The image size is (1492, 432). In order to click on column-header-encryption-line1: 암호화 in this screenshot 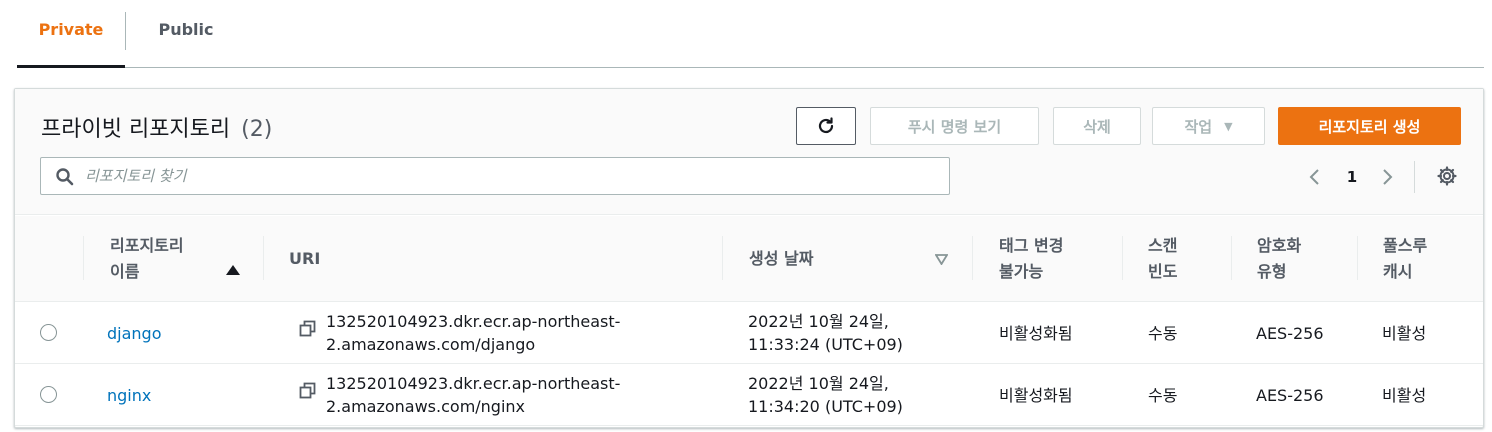, I will do `click(1279, 245)`.